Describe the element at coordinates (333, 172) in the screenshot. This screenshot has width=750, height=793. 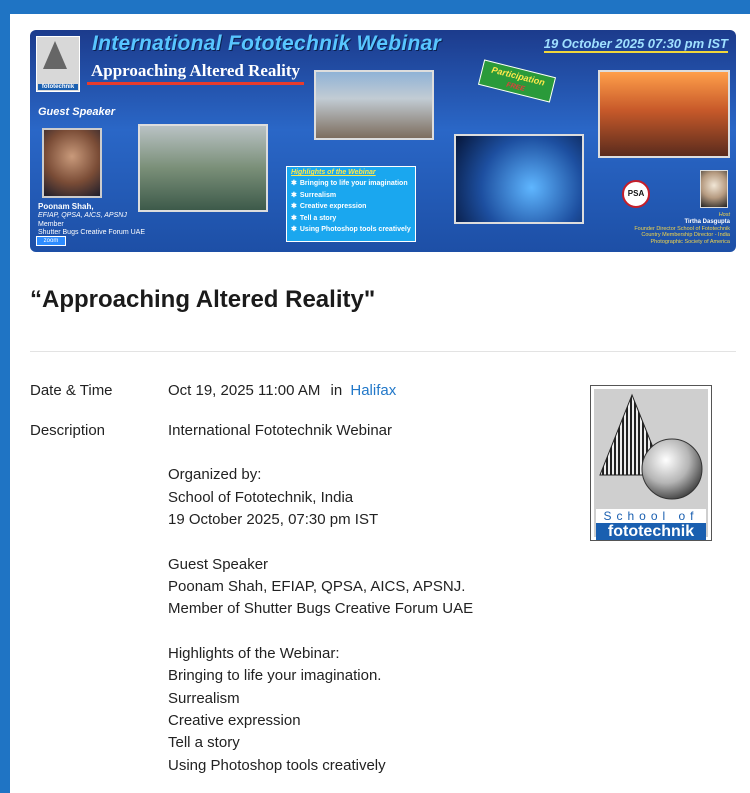
I see `highlights-title: Highlights of the Webinar` at that location.